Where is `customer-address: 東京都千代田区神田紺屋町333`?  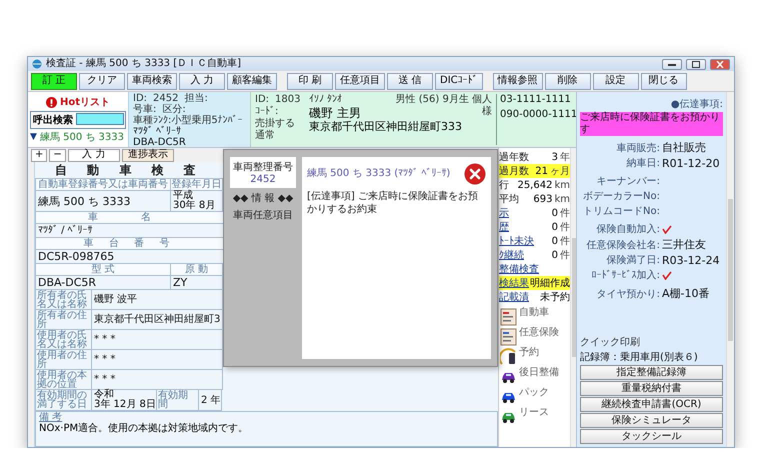
customer-address: 東京都千代田区神田紺屋町333 is located at coordinates (386, 127).